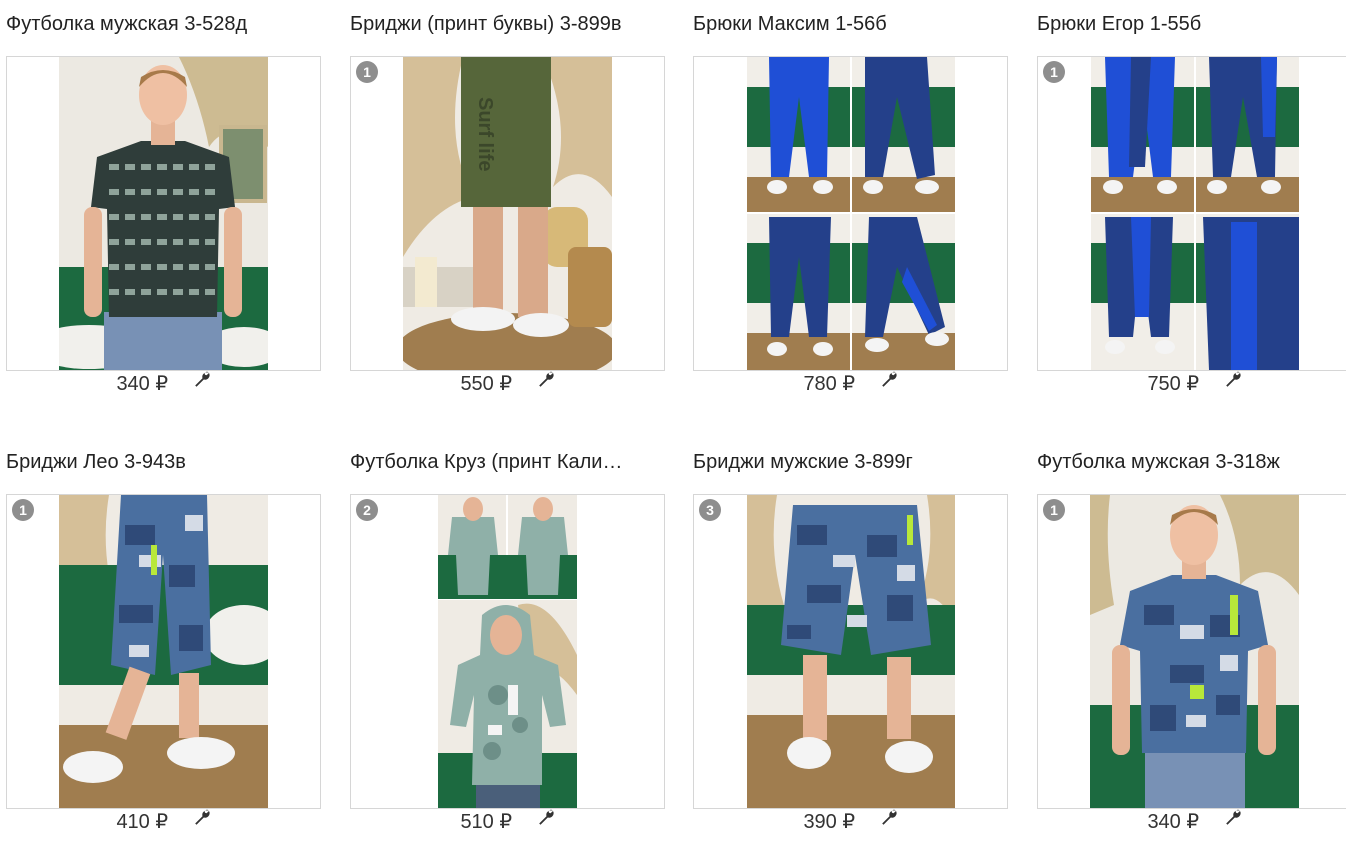 This screenshot has width=1346, height=857. I want to click on price: 390 ₽, so click(829, 822).